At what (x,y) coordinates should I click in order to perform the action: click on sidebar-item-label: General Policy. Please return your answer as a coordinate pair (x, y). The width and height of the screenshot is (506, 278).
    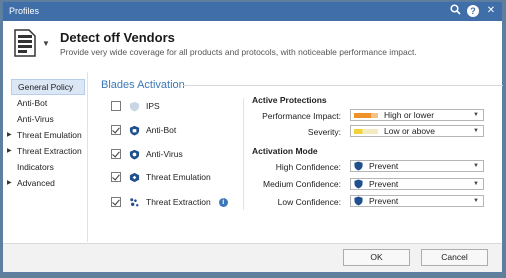
    Looking at the image, I should click on (46, 87).